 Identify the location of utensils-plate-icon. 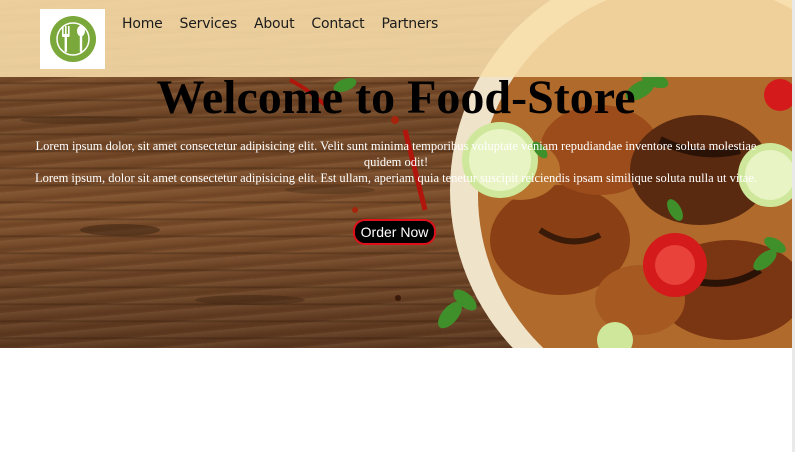
(72, 39).